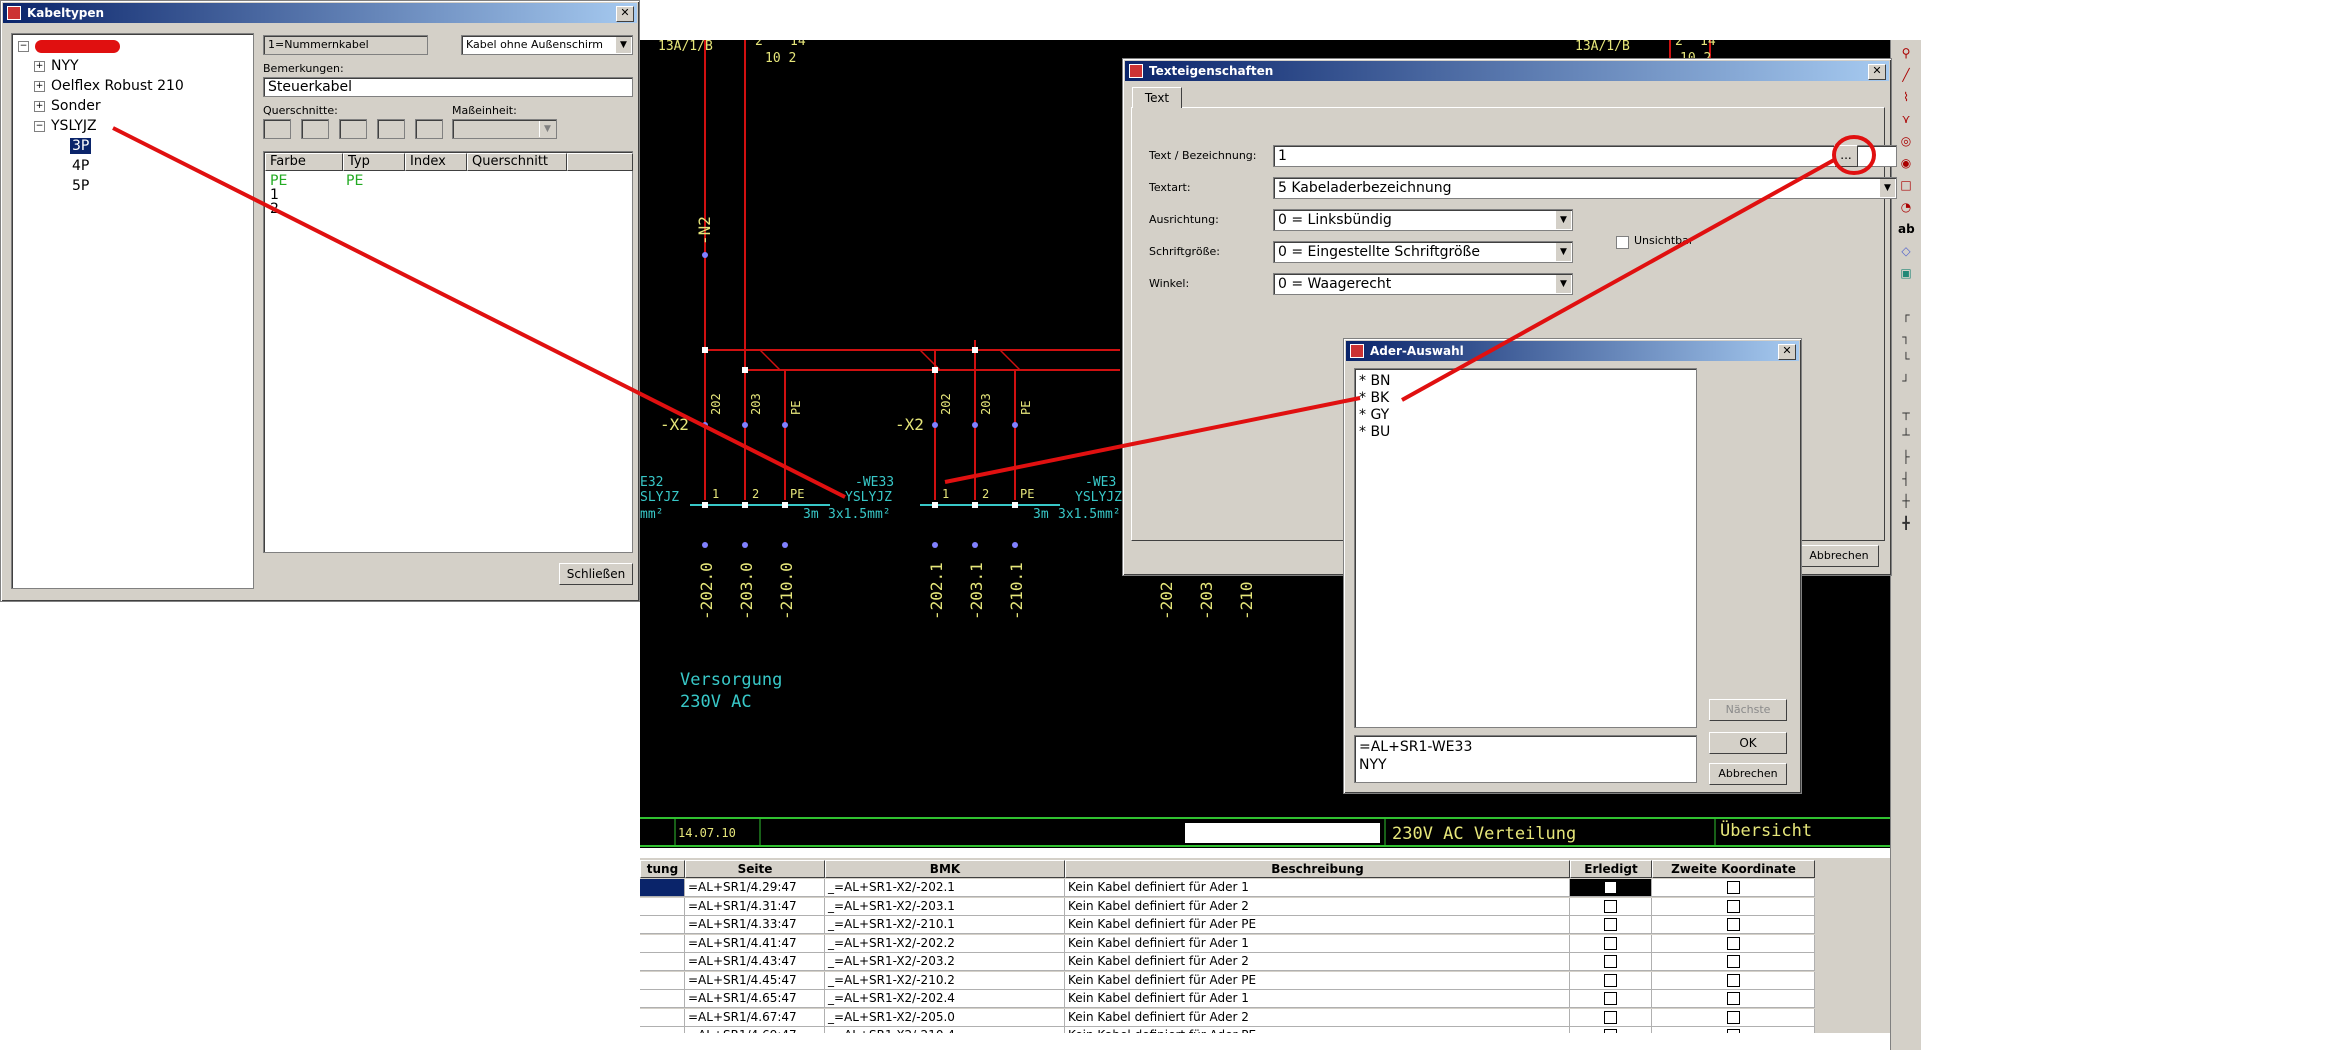 Image resolution: width=2325 pixels, height=1050 pixels. Describe the element at coordinates (1906, 501) in the screenshot. I see `cross-icon: ┼` at that location.